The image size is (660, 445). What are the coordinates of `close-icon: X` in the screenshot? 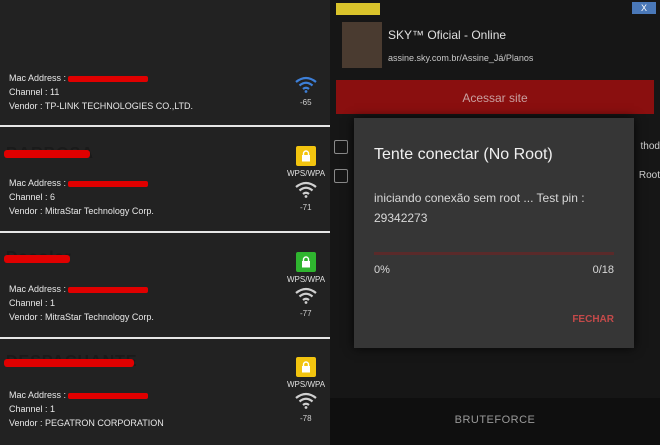 It's located at (644, 8).